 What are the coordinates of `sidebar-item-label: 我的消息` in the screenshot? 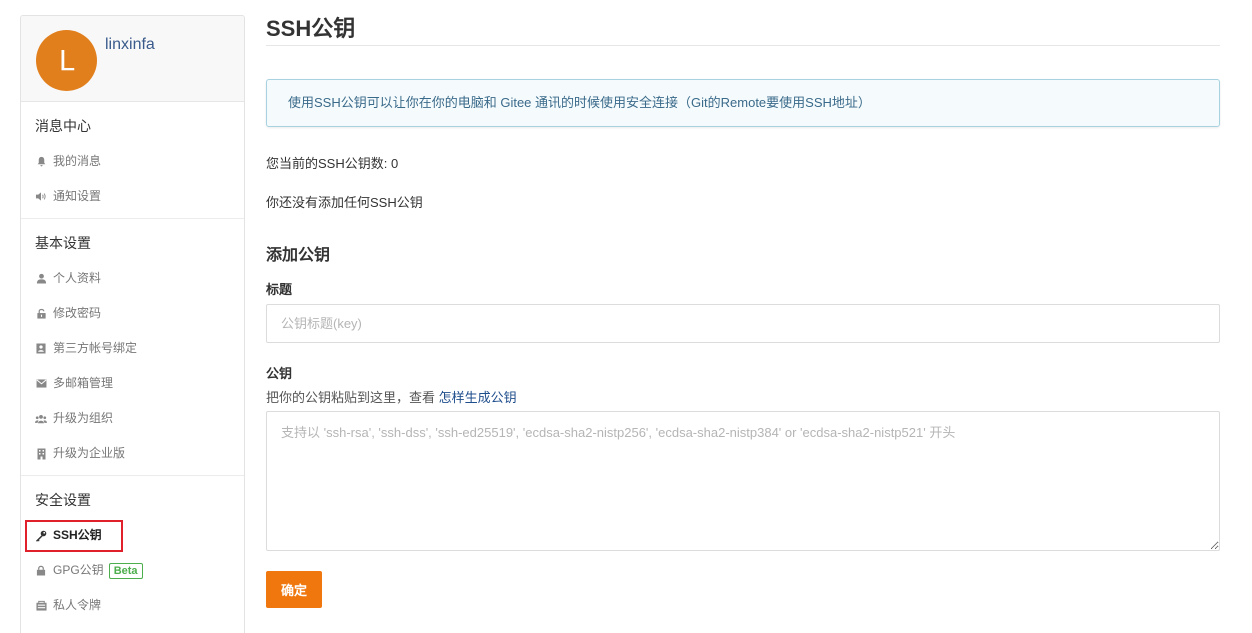 It's located at (77, 161).